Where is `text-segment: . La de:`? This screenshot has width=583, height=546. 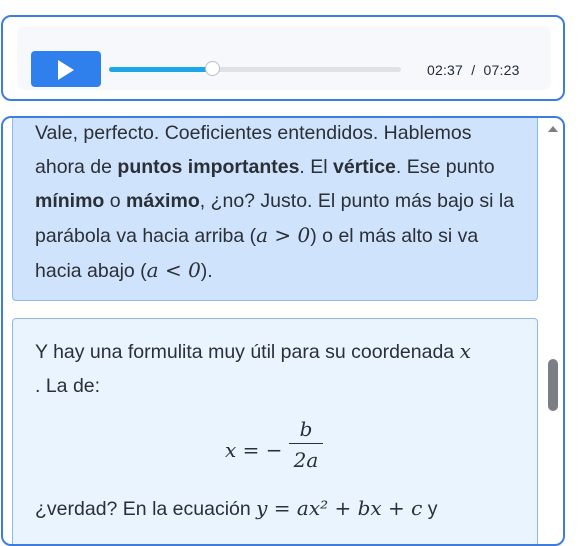 text-segment: . La de: is located at coordinates (68, 386).